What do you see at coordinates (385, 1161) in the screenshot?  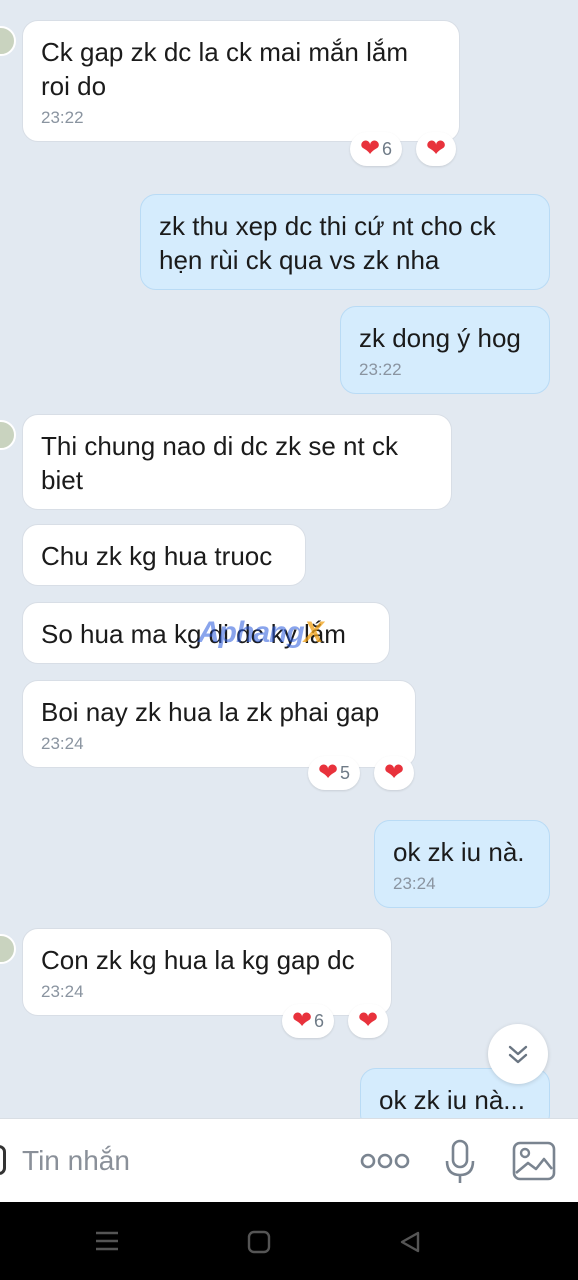 I see `more-dots-icon` at bounding box center [385, 1161].